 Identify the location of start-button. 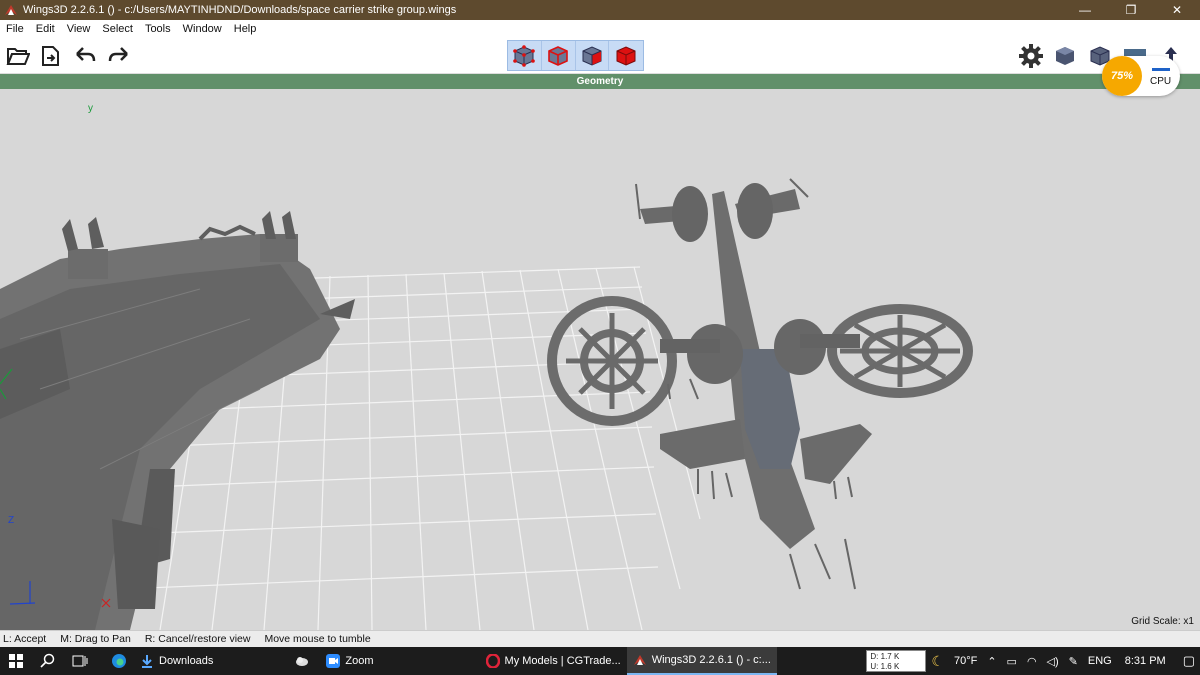
(16, 661).